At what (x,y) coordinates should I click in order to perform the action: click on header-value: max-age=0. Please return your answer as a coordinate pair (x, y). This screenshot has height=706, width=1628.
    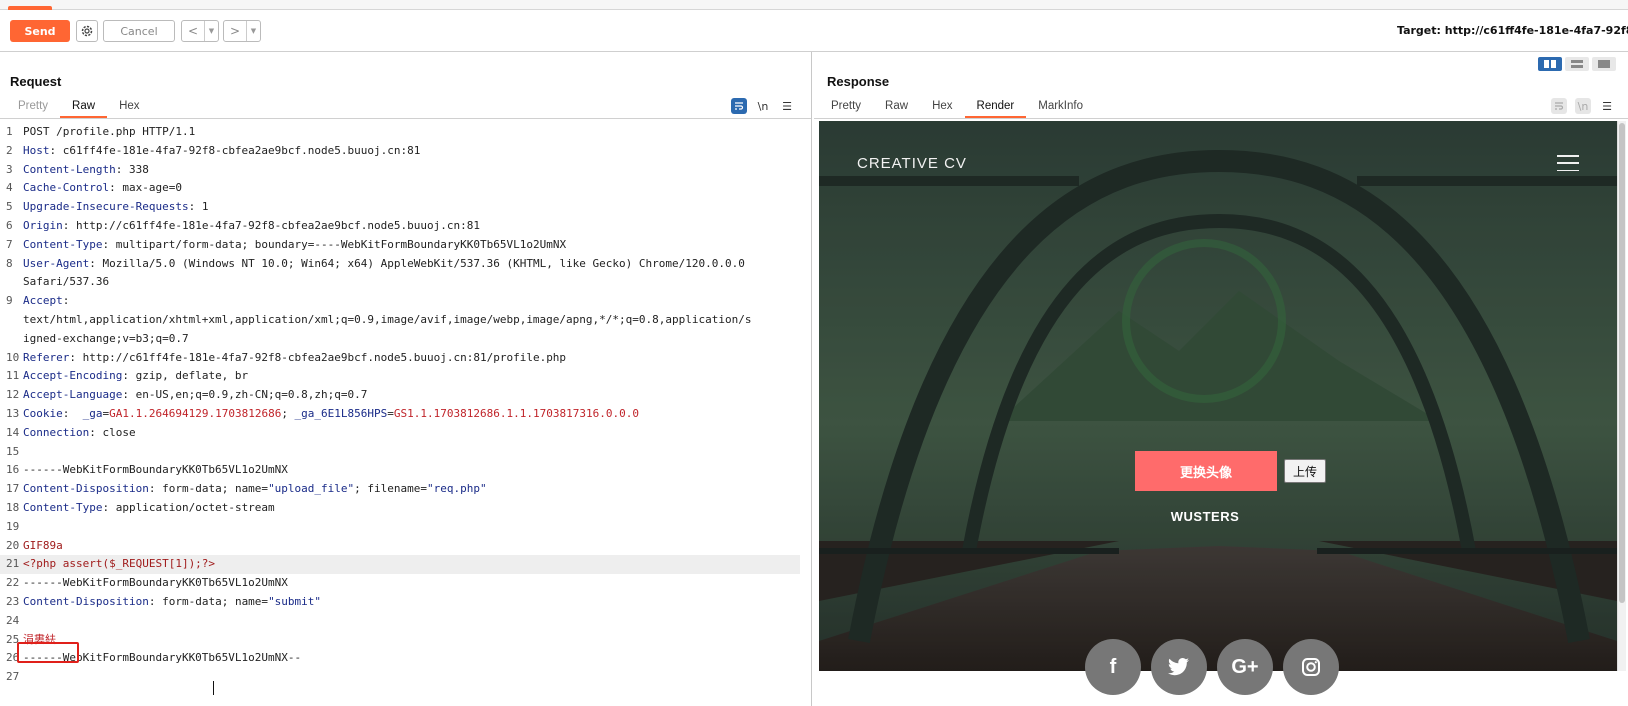
    Looking at the image, I should click on (152, 188).